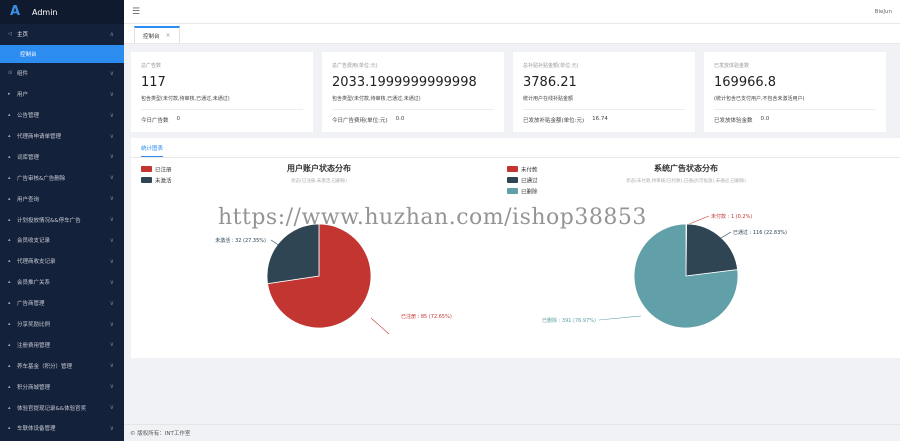  Describe the element at coordinates (529, 181) in the screenshot. I see `legend-label: 已通过` at that location.